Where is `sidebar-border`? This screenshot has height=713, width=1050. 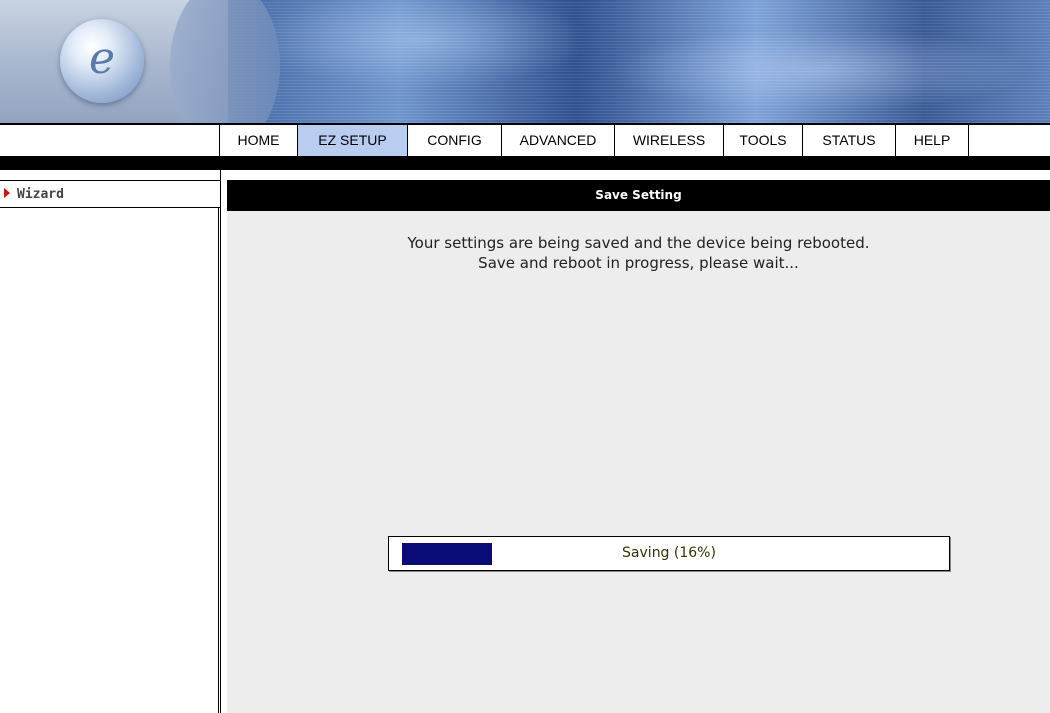
sidebar-border is located at coordinates (218, 460).